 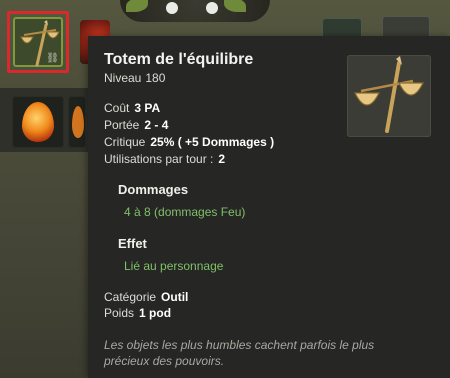 I want to click on link-icon: ⛓, so click(x=52, y=58).